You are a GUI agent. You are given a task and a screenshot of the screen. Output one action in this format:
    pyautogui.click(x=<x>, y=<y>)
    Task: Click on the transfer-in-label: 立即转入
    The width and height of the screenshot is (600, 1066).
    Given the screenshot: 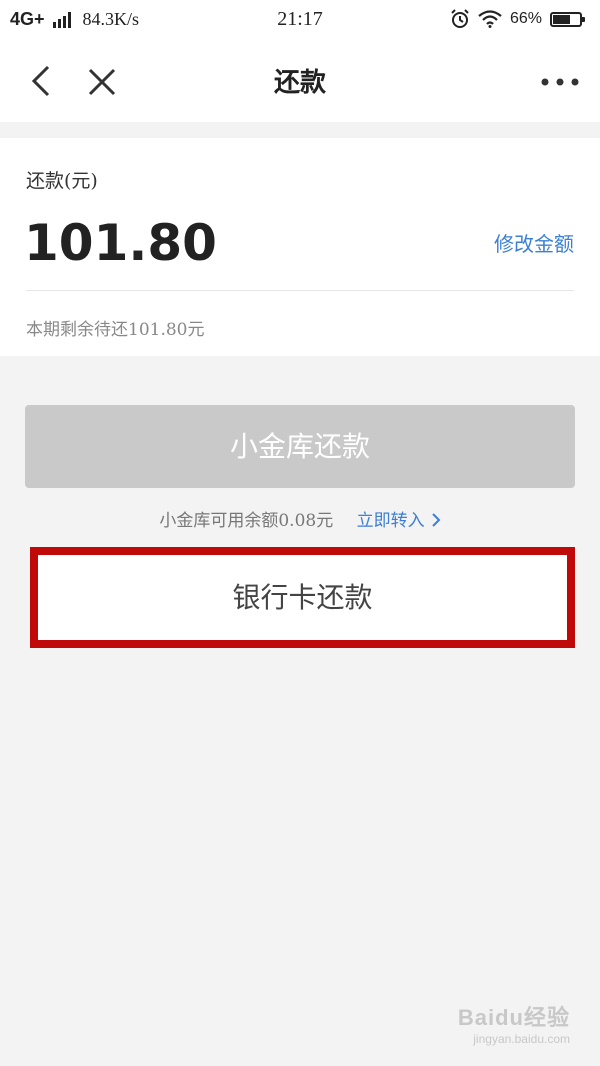 What is the action you would take?
    pyautogui.click(x=390, y=521)
    